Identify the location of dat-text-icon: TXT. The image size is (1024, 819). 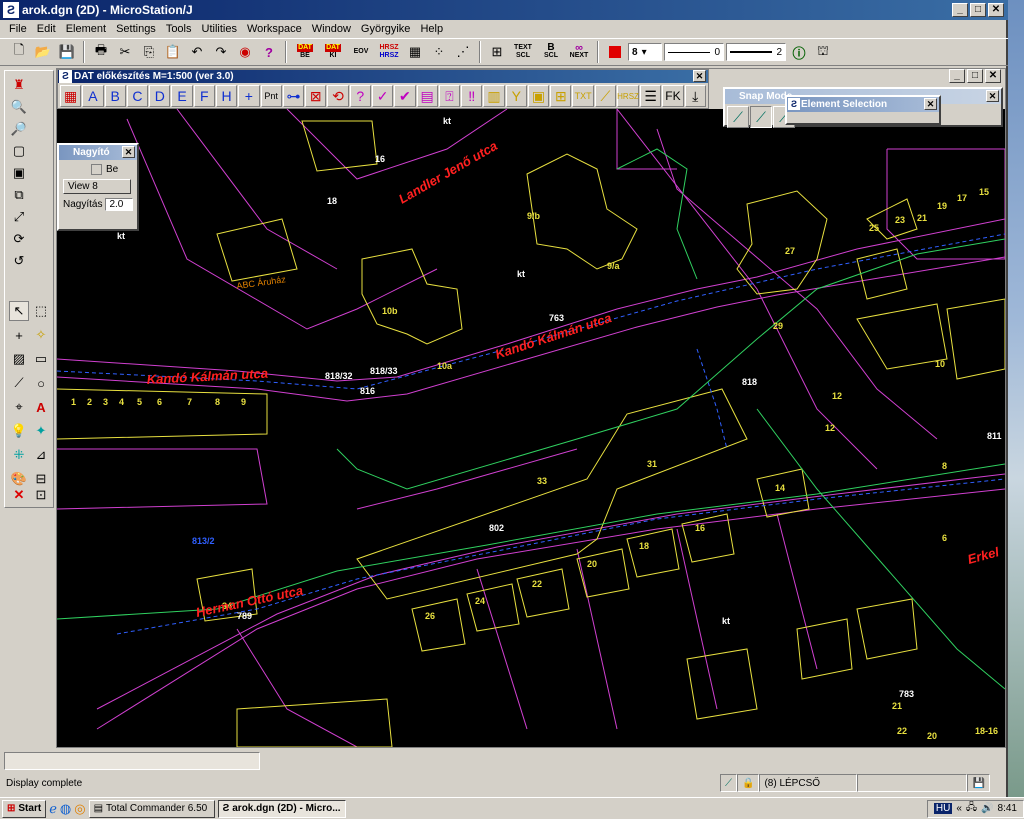
(583, 96).